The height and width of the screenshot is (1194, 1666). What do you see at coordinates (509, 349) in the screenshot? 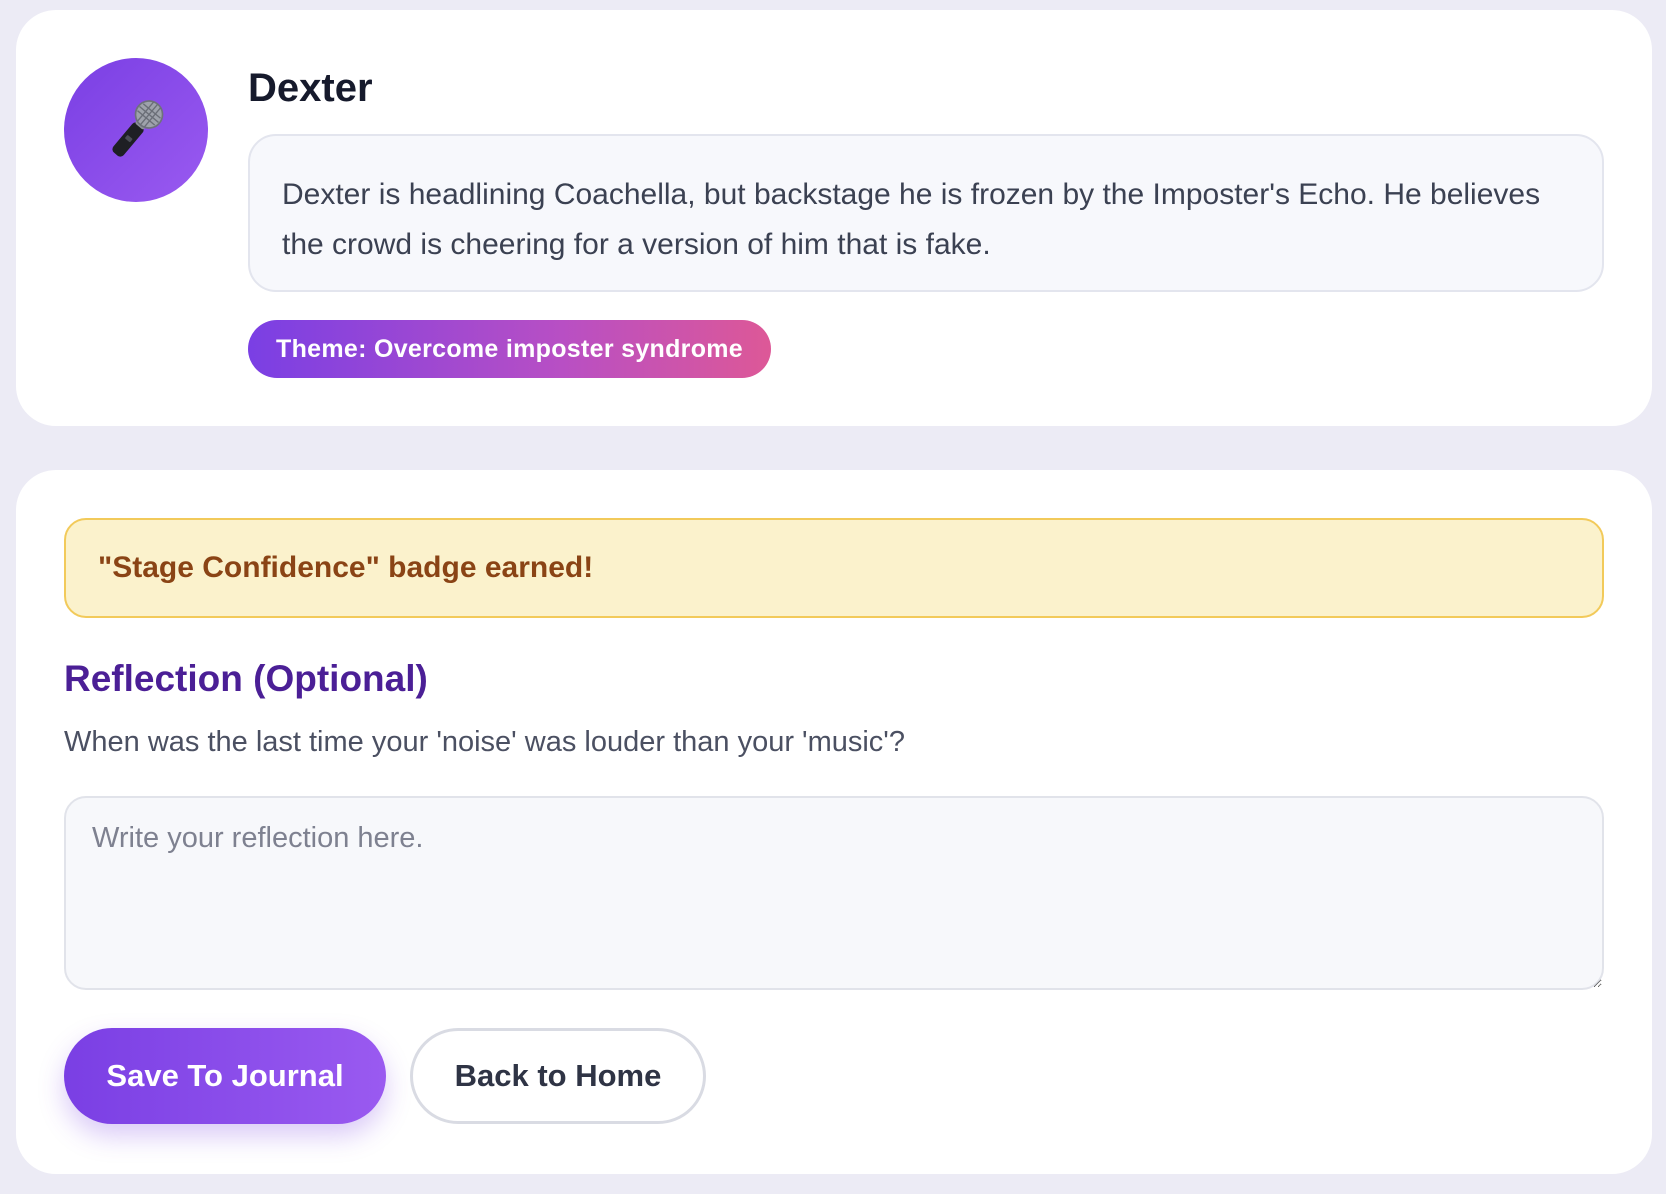
I see `theme-badge: Theme: Overcome imposter syndrome` at bounding box center [509, 349].